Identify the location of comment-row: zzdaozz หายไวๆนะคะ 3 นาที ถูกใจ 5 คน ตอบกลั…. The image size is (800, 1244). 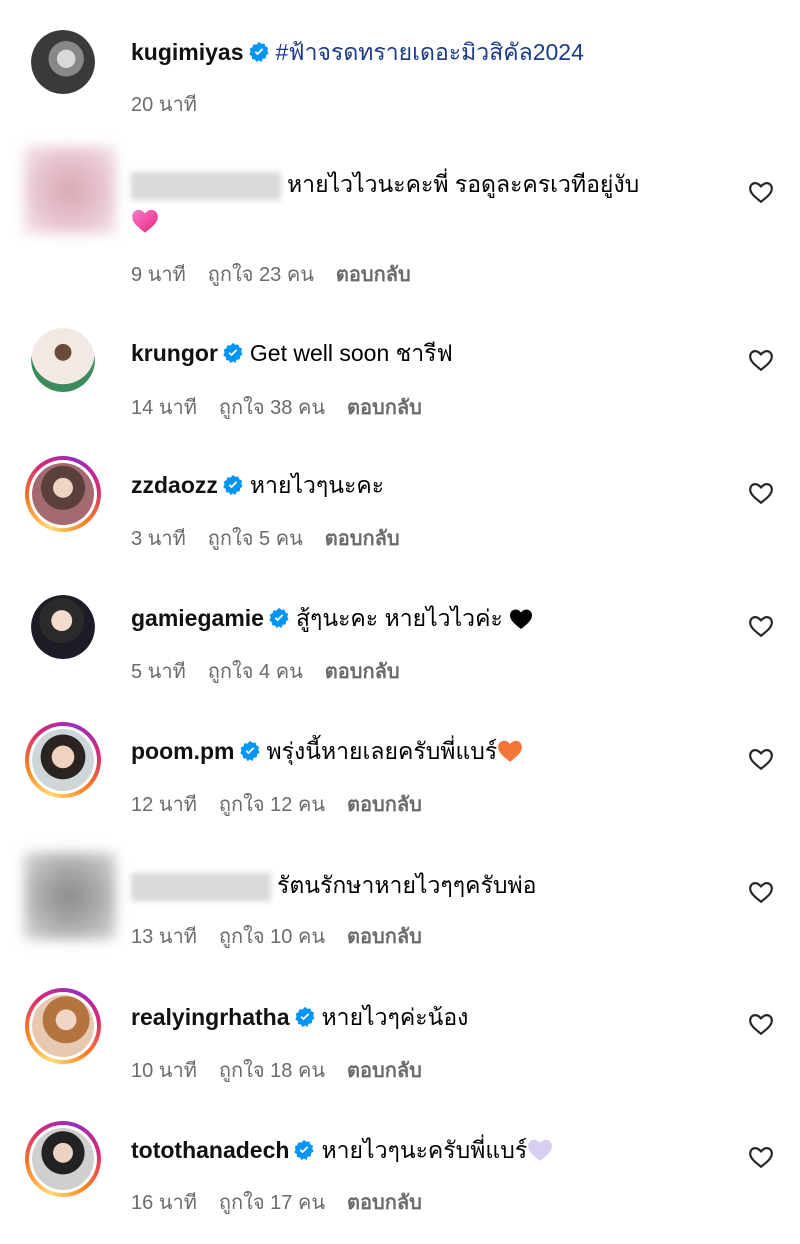
(400, 505).